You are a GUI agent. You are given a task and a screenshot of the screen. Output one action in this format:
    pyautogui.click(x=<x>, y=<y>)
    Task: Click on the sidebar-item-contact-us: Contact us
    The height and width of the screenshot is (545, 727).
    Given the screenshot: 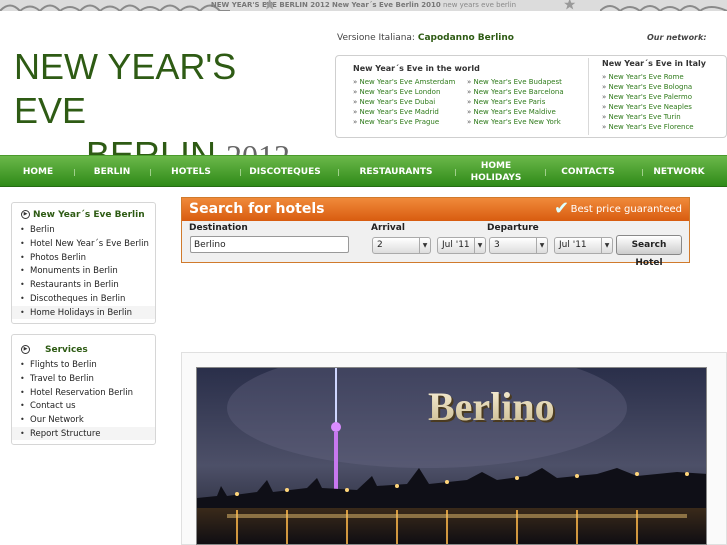 What is the action you would take?
    pyautogui.click(x=53, y=406)
    